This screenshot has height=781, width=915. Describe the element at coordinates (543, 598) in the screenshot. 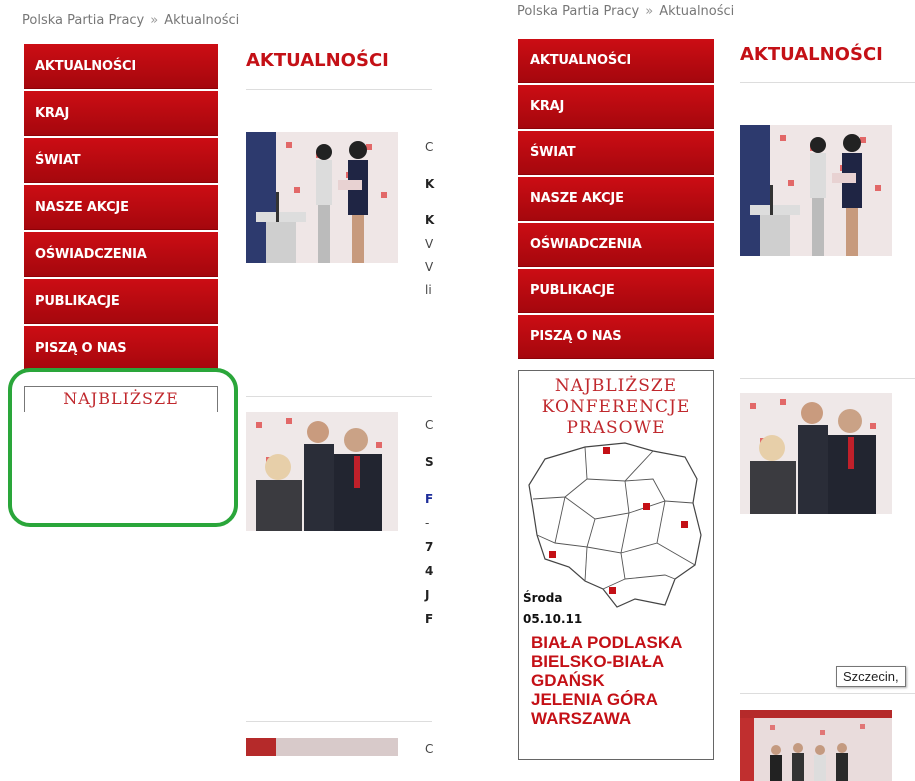

I see `banner-day: Środa` at that location.